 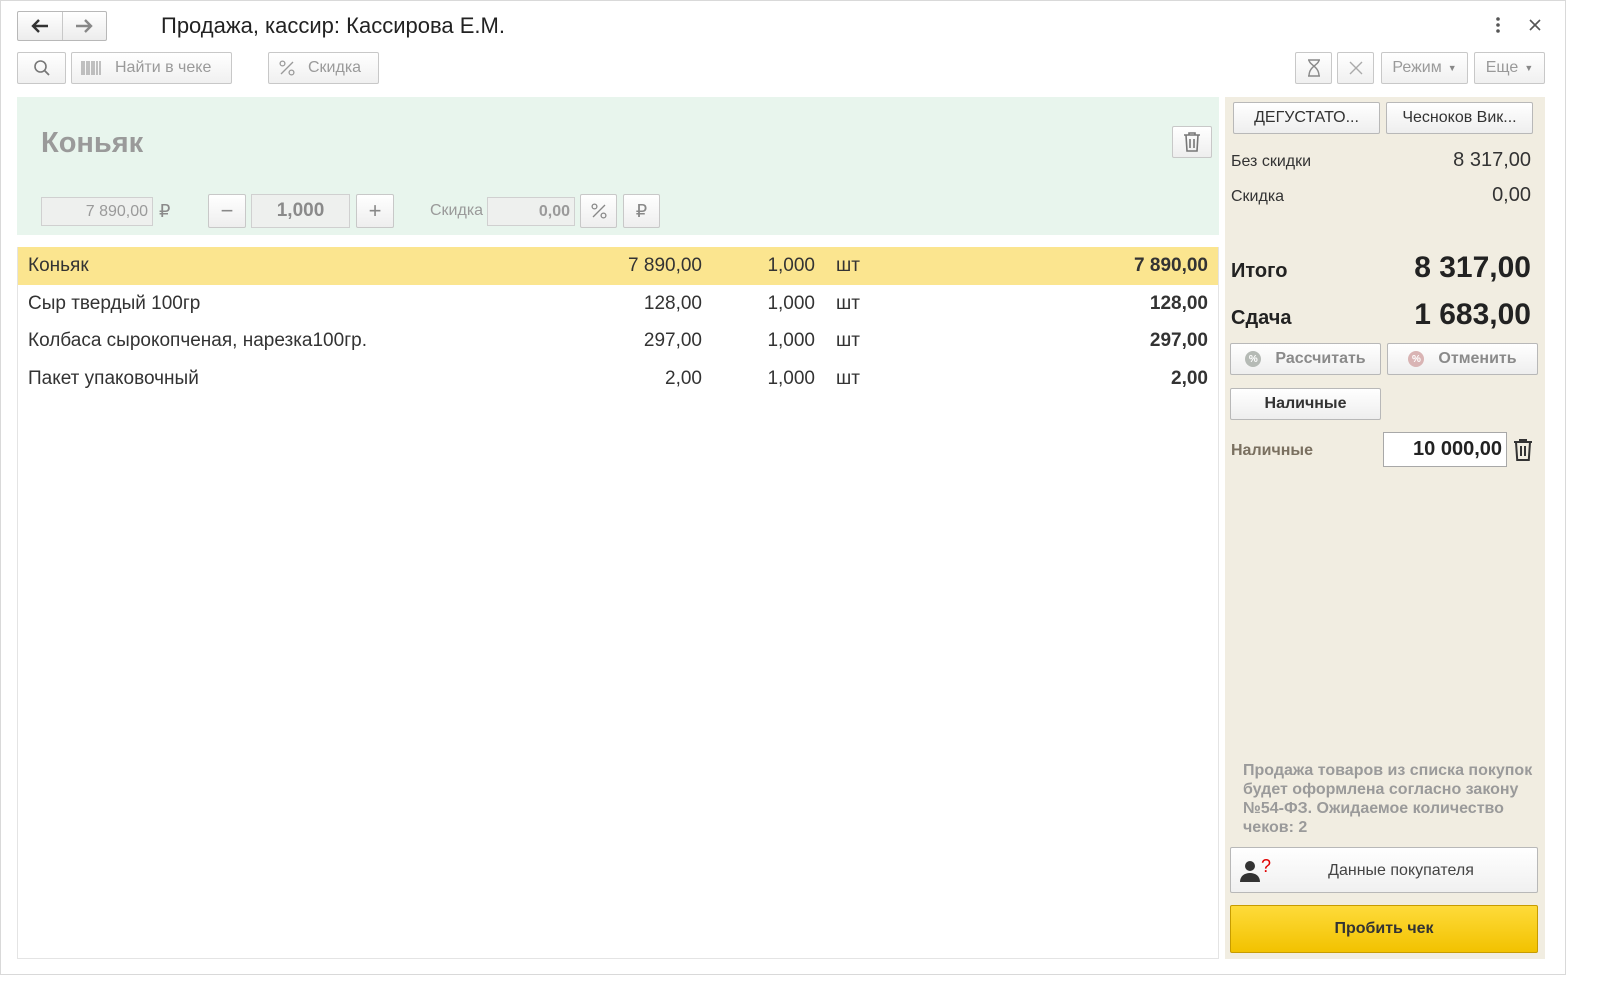 I want to click on forward-button, so click(x=84, y=26).